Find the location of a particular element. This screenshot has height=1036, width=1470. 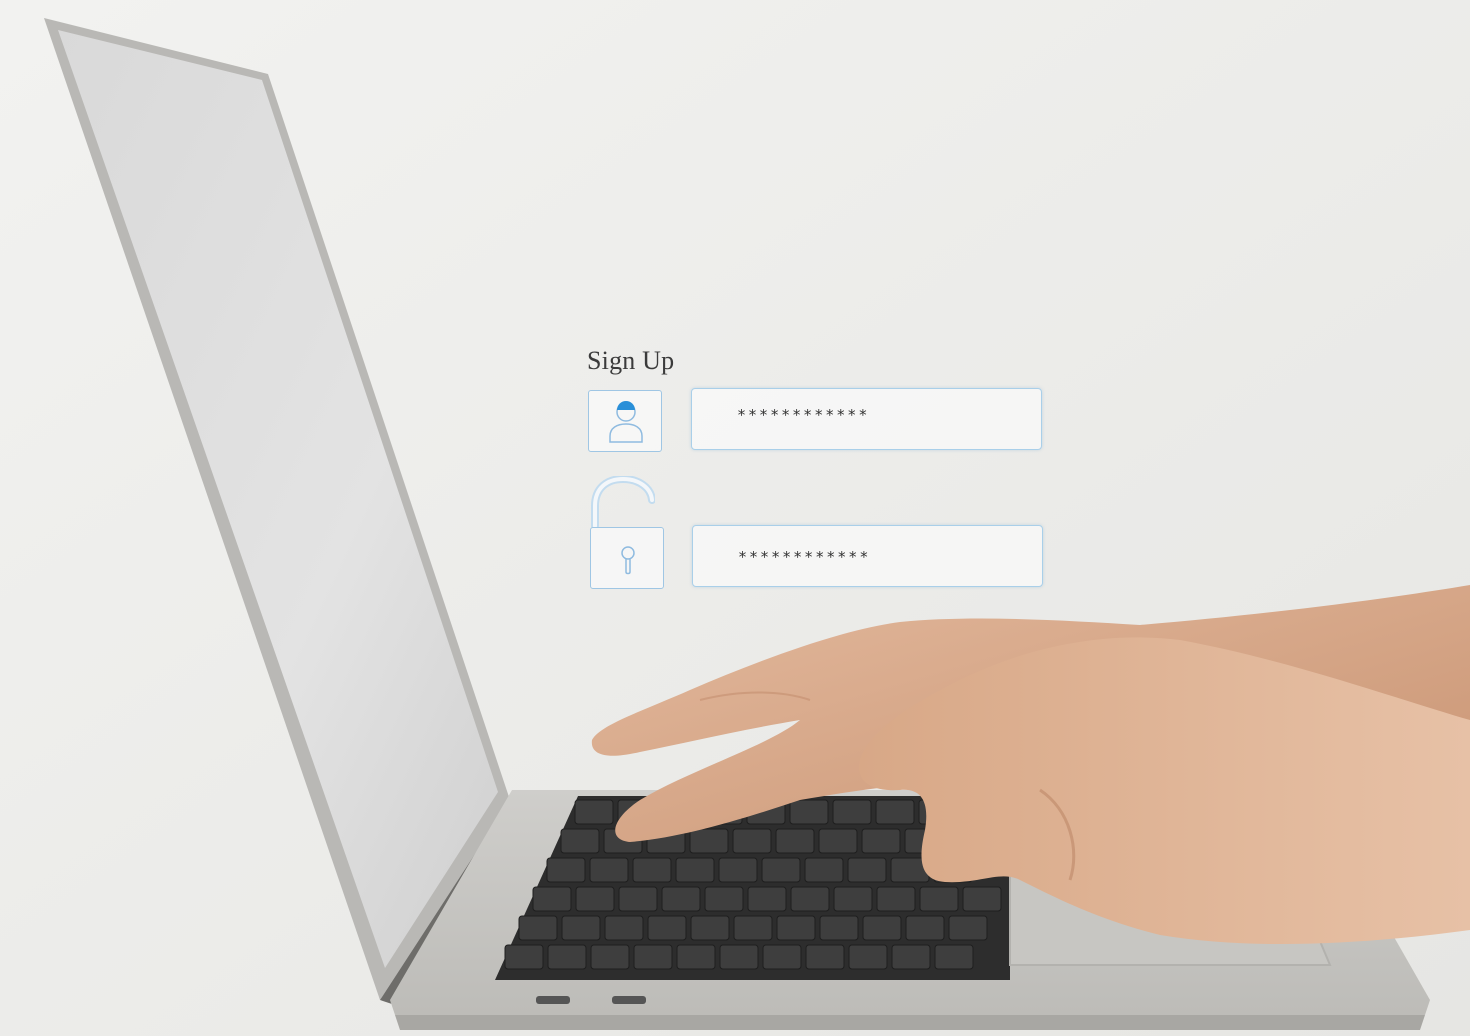

lock-body-box is located at coordinates (627, 558).